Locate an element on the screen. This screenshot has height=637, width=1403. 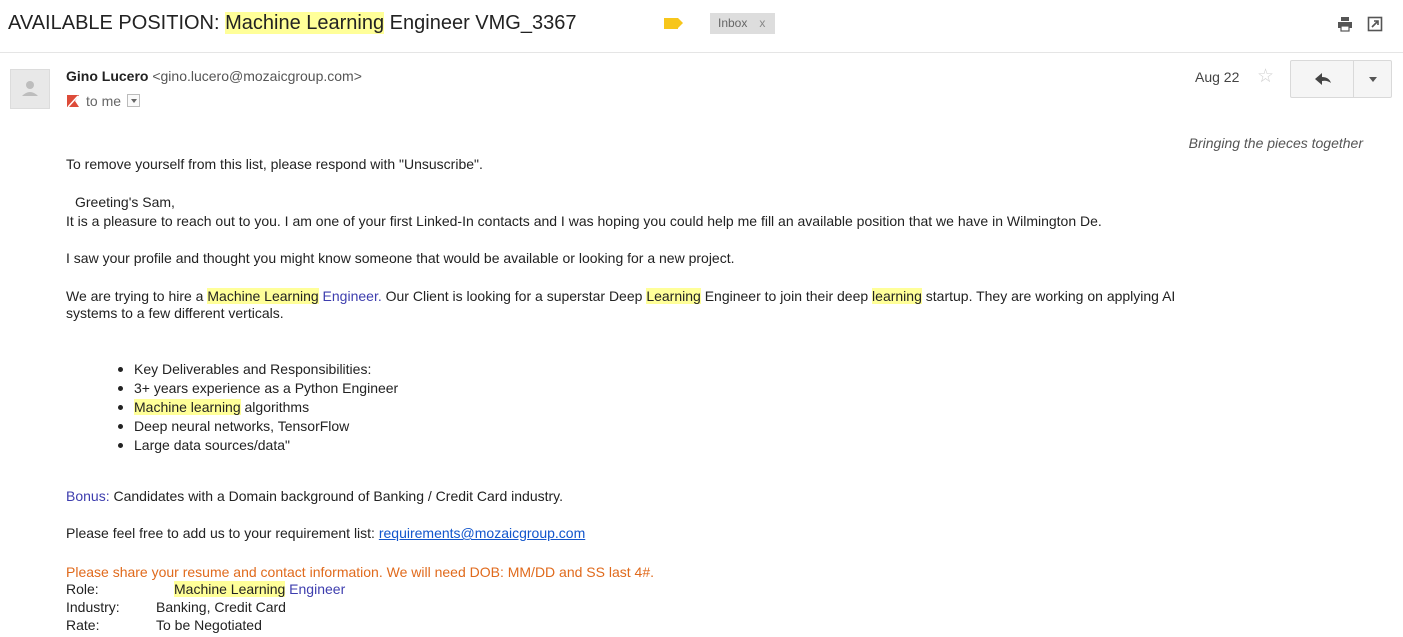
subject-prefix: AVAILABLE POSITION: is located at coordinates (117, 23).